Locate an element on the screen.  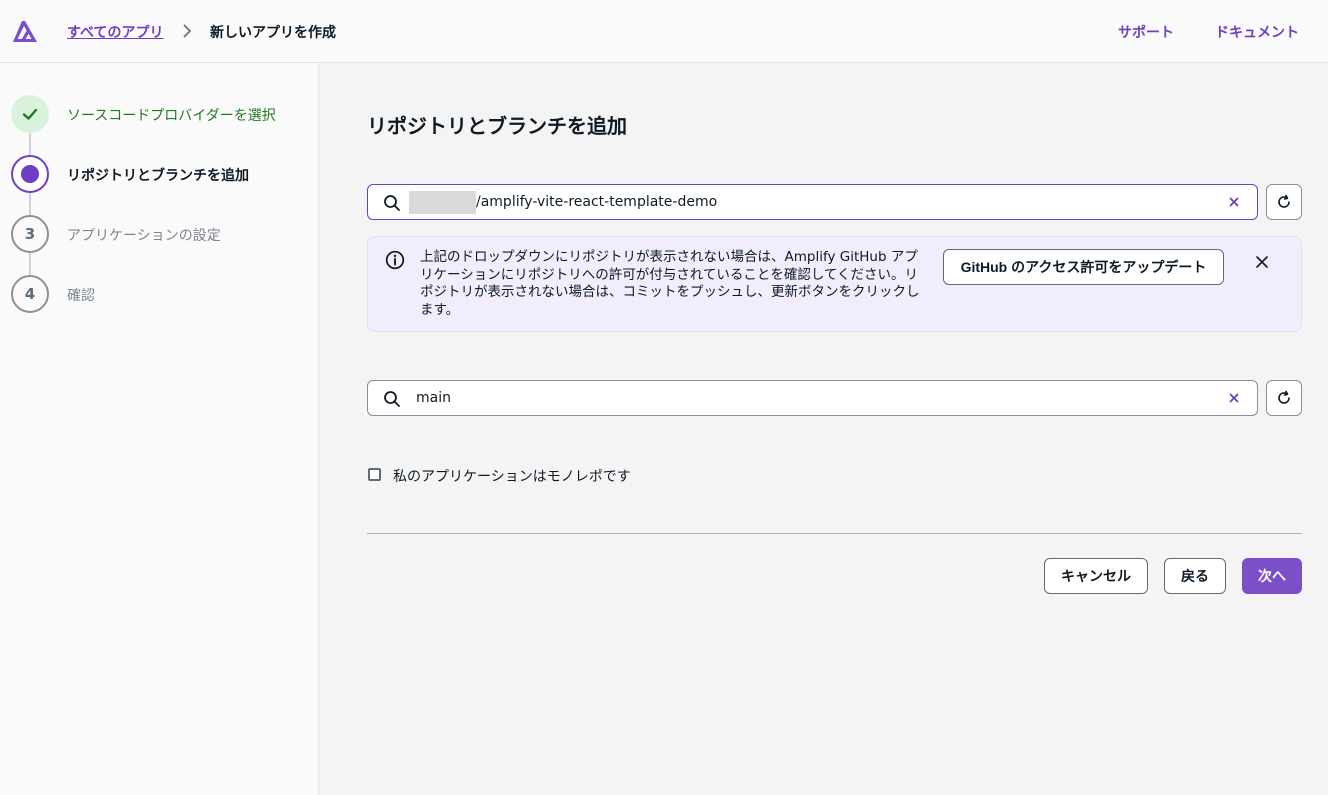
back-button: 戻る is located at coordinates (1195, 576).